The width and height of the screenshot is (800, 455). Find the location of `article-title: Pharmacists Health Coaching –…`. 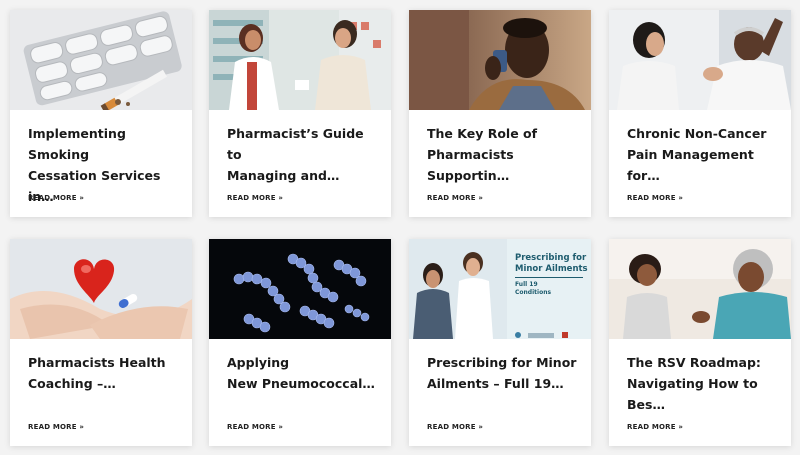

article-title: Pharmacists Health Coaching –… is located at coordinates (103, 373).